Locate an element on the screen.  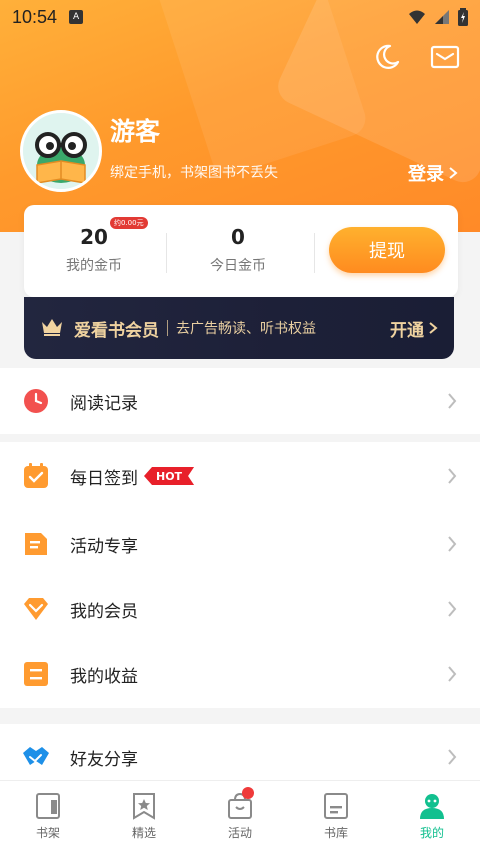
wifi-icon is located at coordinates (417, 17).